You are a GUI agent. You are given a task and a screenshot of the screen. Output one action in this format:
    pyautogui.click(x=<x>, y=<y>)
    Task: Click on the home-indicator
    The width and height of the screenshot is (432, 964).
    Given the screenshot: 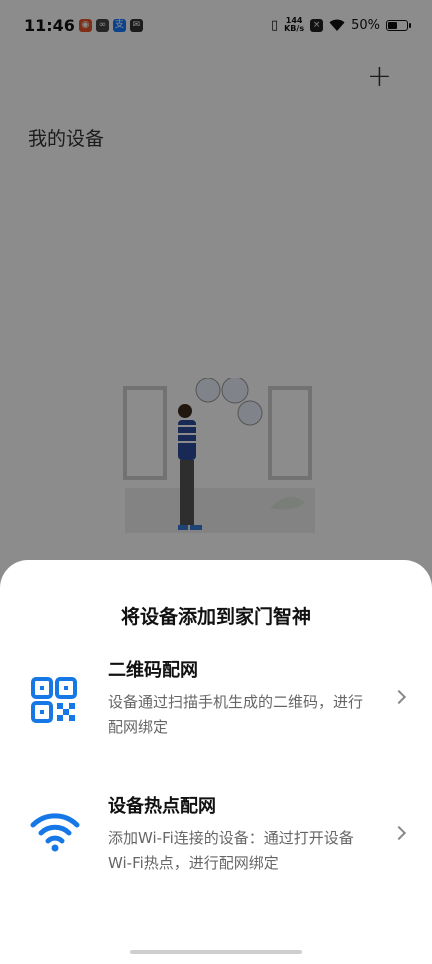 What is the action you would take?
    pyautogui.click(x=216, y=952)
    